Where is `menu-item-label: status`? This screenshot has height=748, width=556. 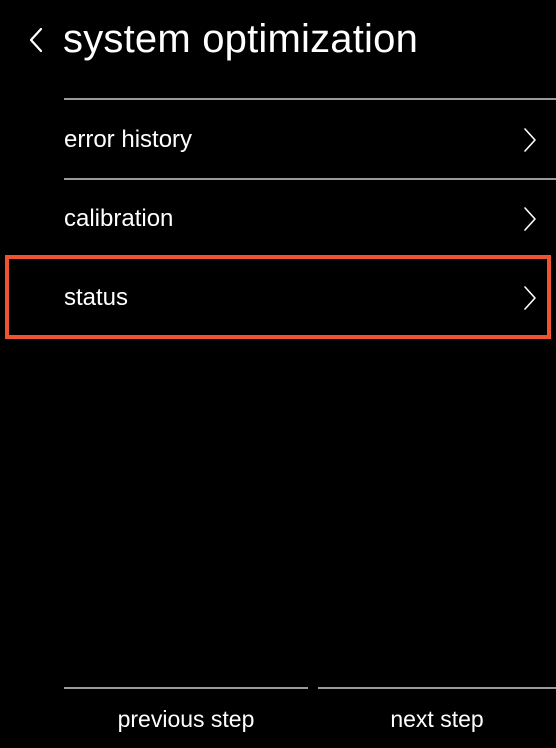
menu-item-label: status is located at coordinates (96, 297).